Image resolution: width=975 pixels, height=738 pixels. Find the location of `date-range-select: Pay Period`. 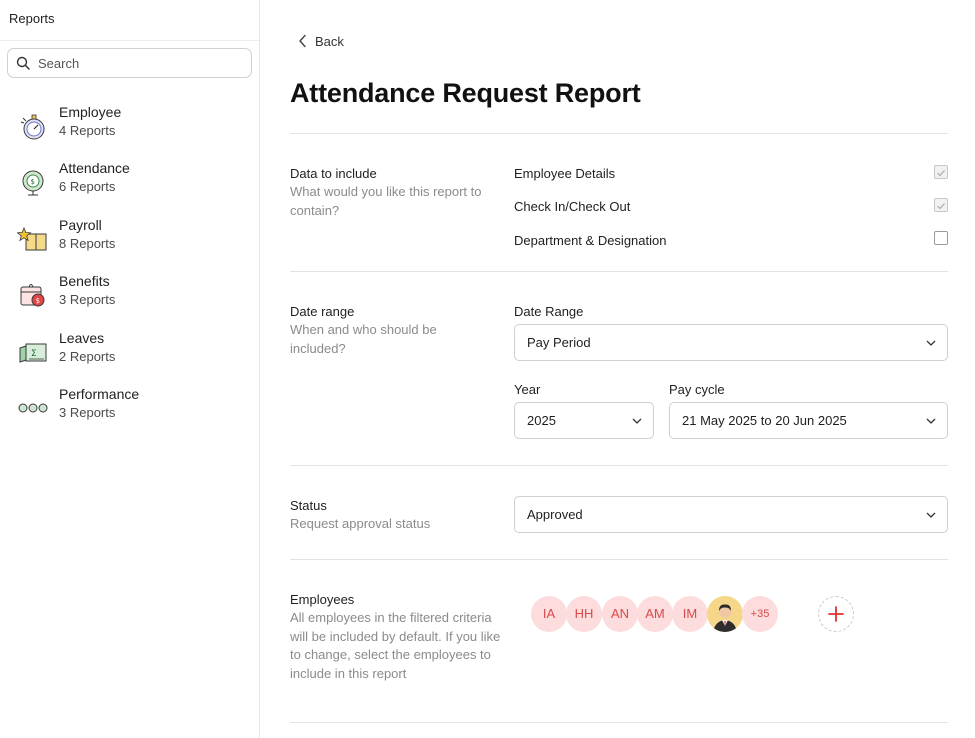

date-range-select: Pay Period is located at coordinates (731, 342).